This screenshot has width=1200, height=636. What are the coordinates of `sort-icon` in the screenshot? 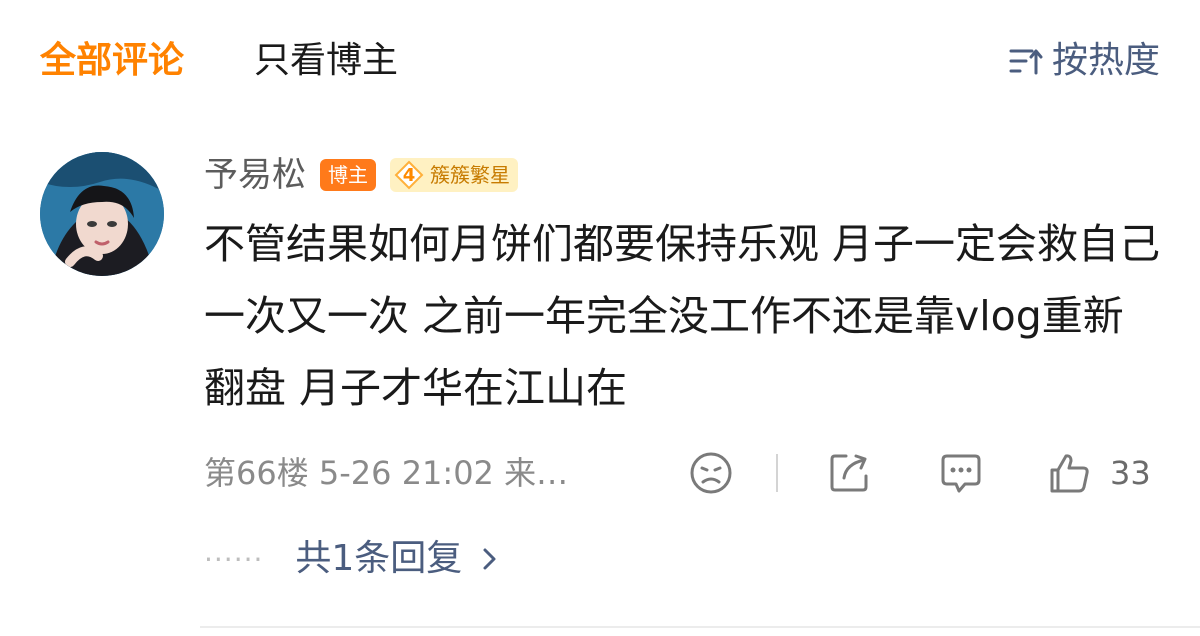 It's located at (1026, 62).